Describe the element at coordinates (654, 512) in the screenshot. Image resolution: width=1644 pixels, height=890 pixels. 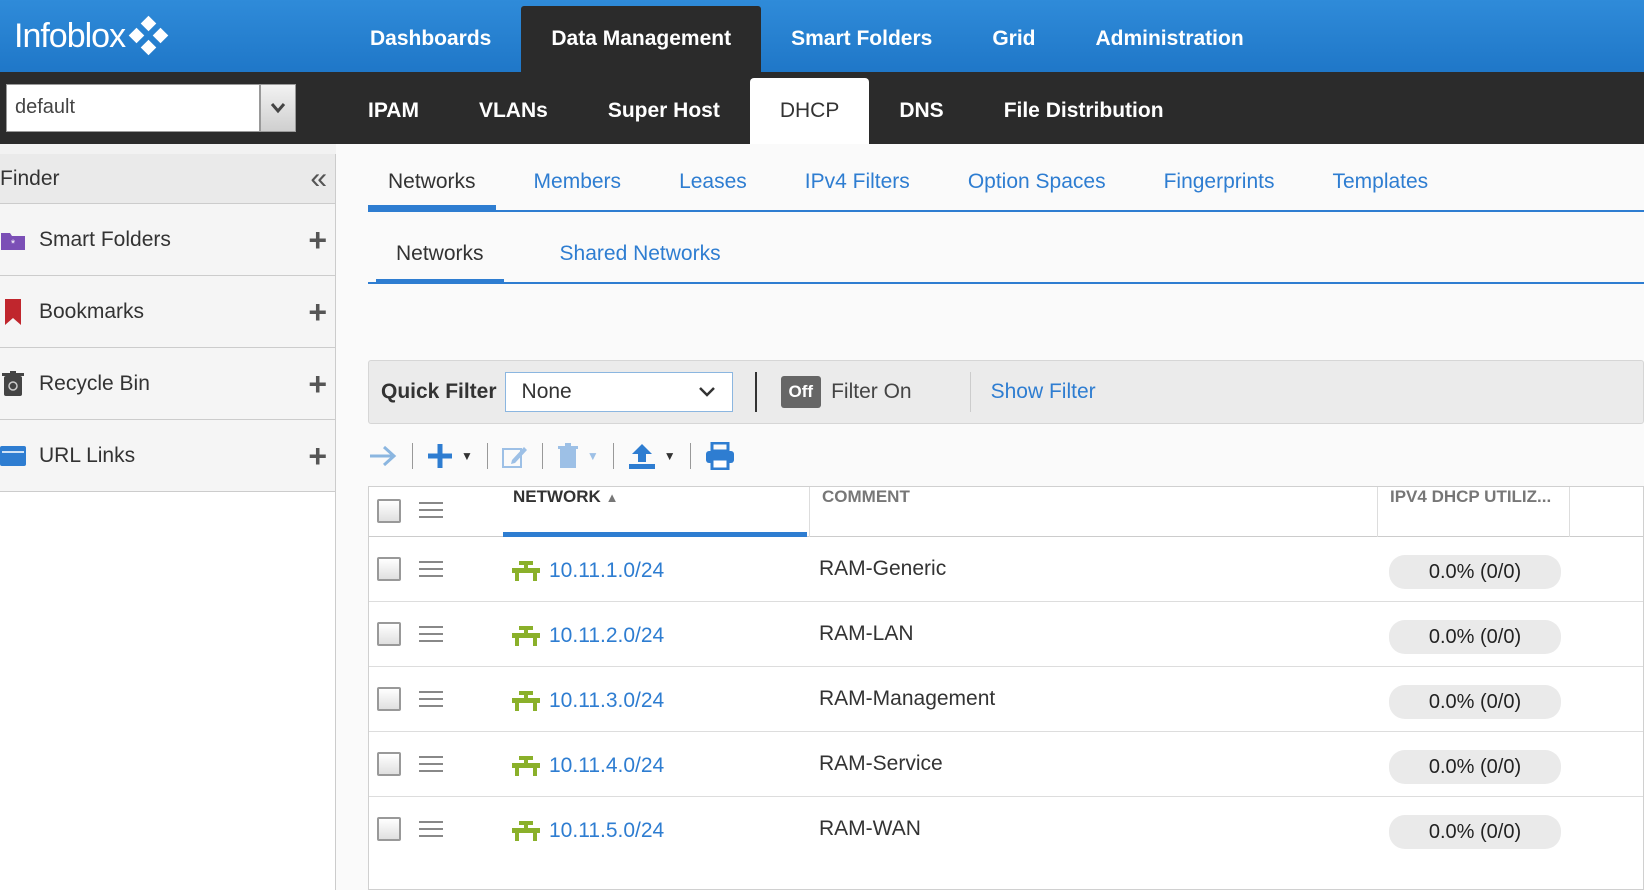
I see `column-network: NETWORK ▲` at that location.